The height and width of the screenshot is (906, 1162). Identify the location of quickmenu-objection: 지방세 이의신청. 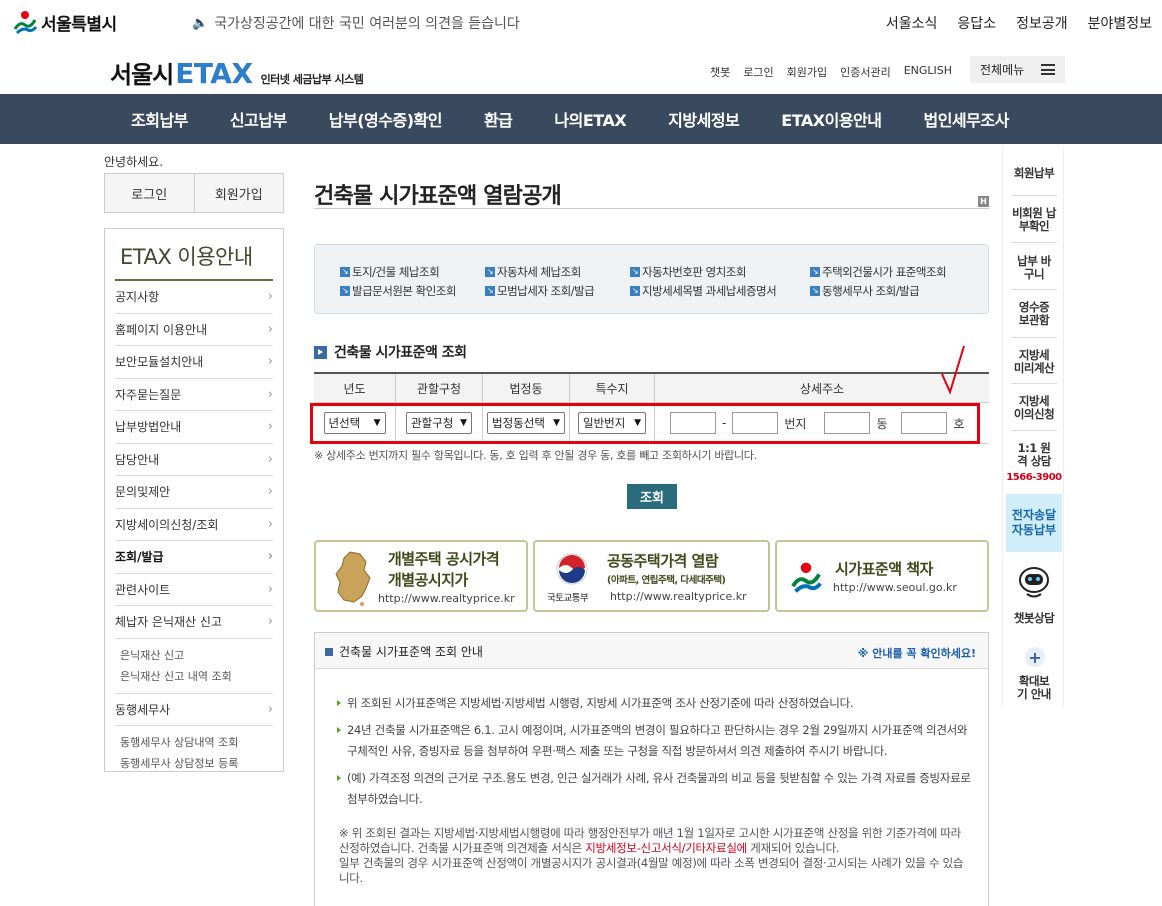
(1034, 408).